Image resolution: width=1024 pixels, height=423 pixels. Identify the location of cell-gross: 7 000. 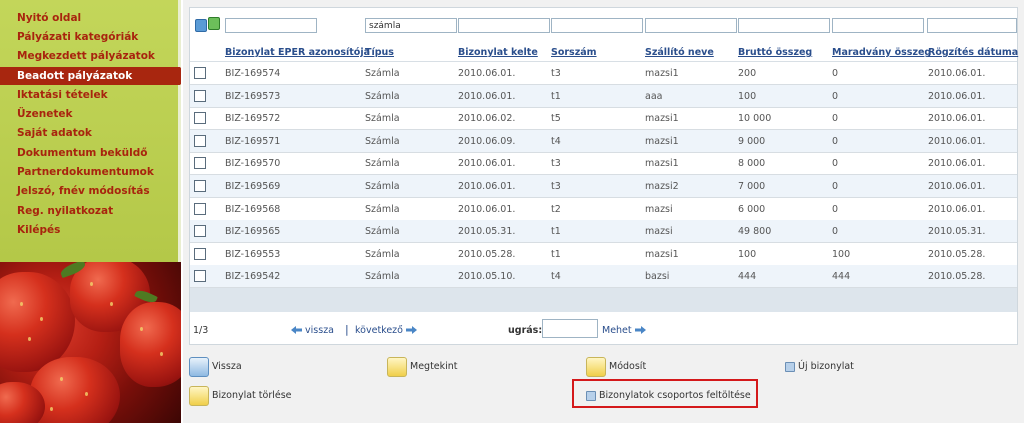
(752, 186).